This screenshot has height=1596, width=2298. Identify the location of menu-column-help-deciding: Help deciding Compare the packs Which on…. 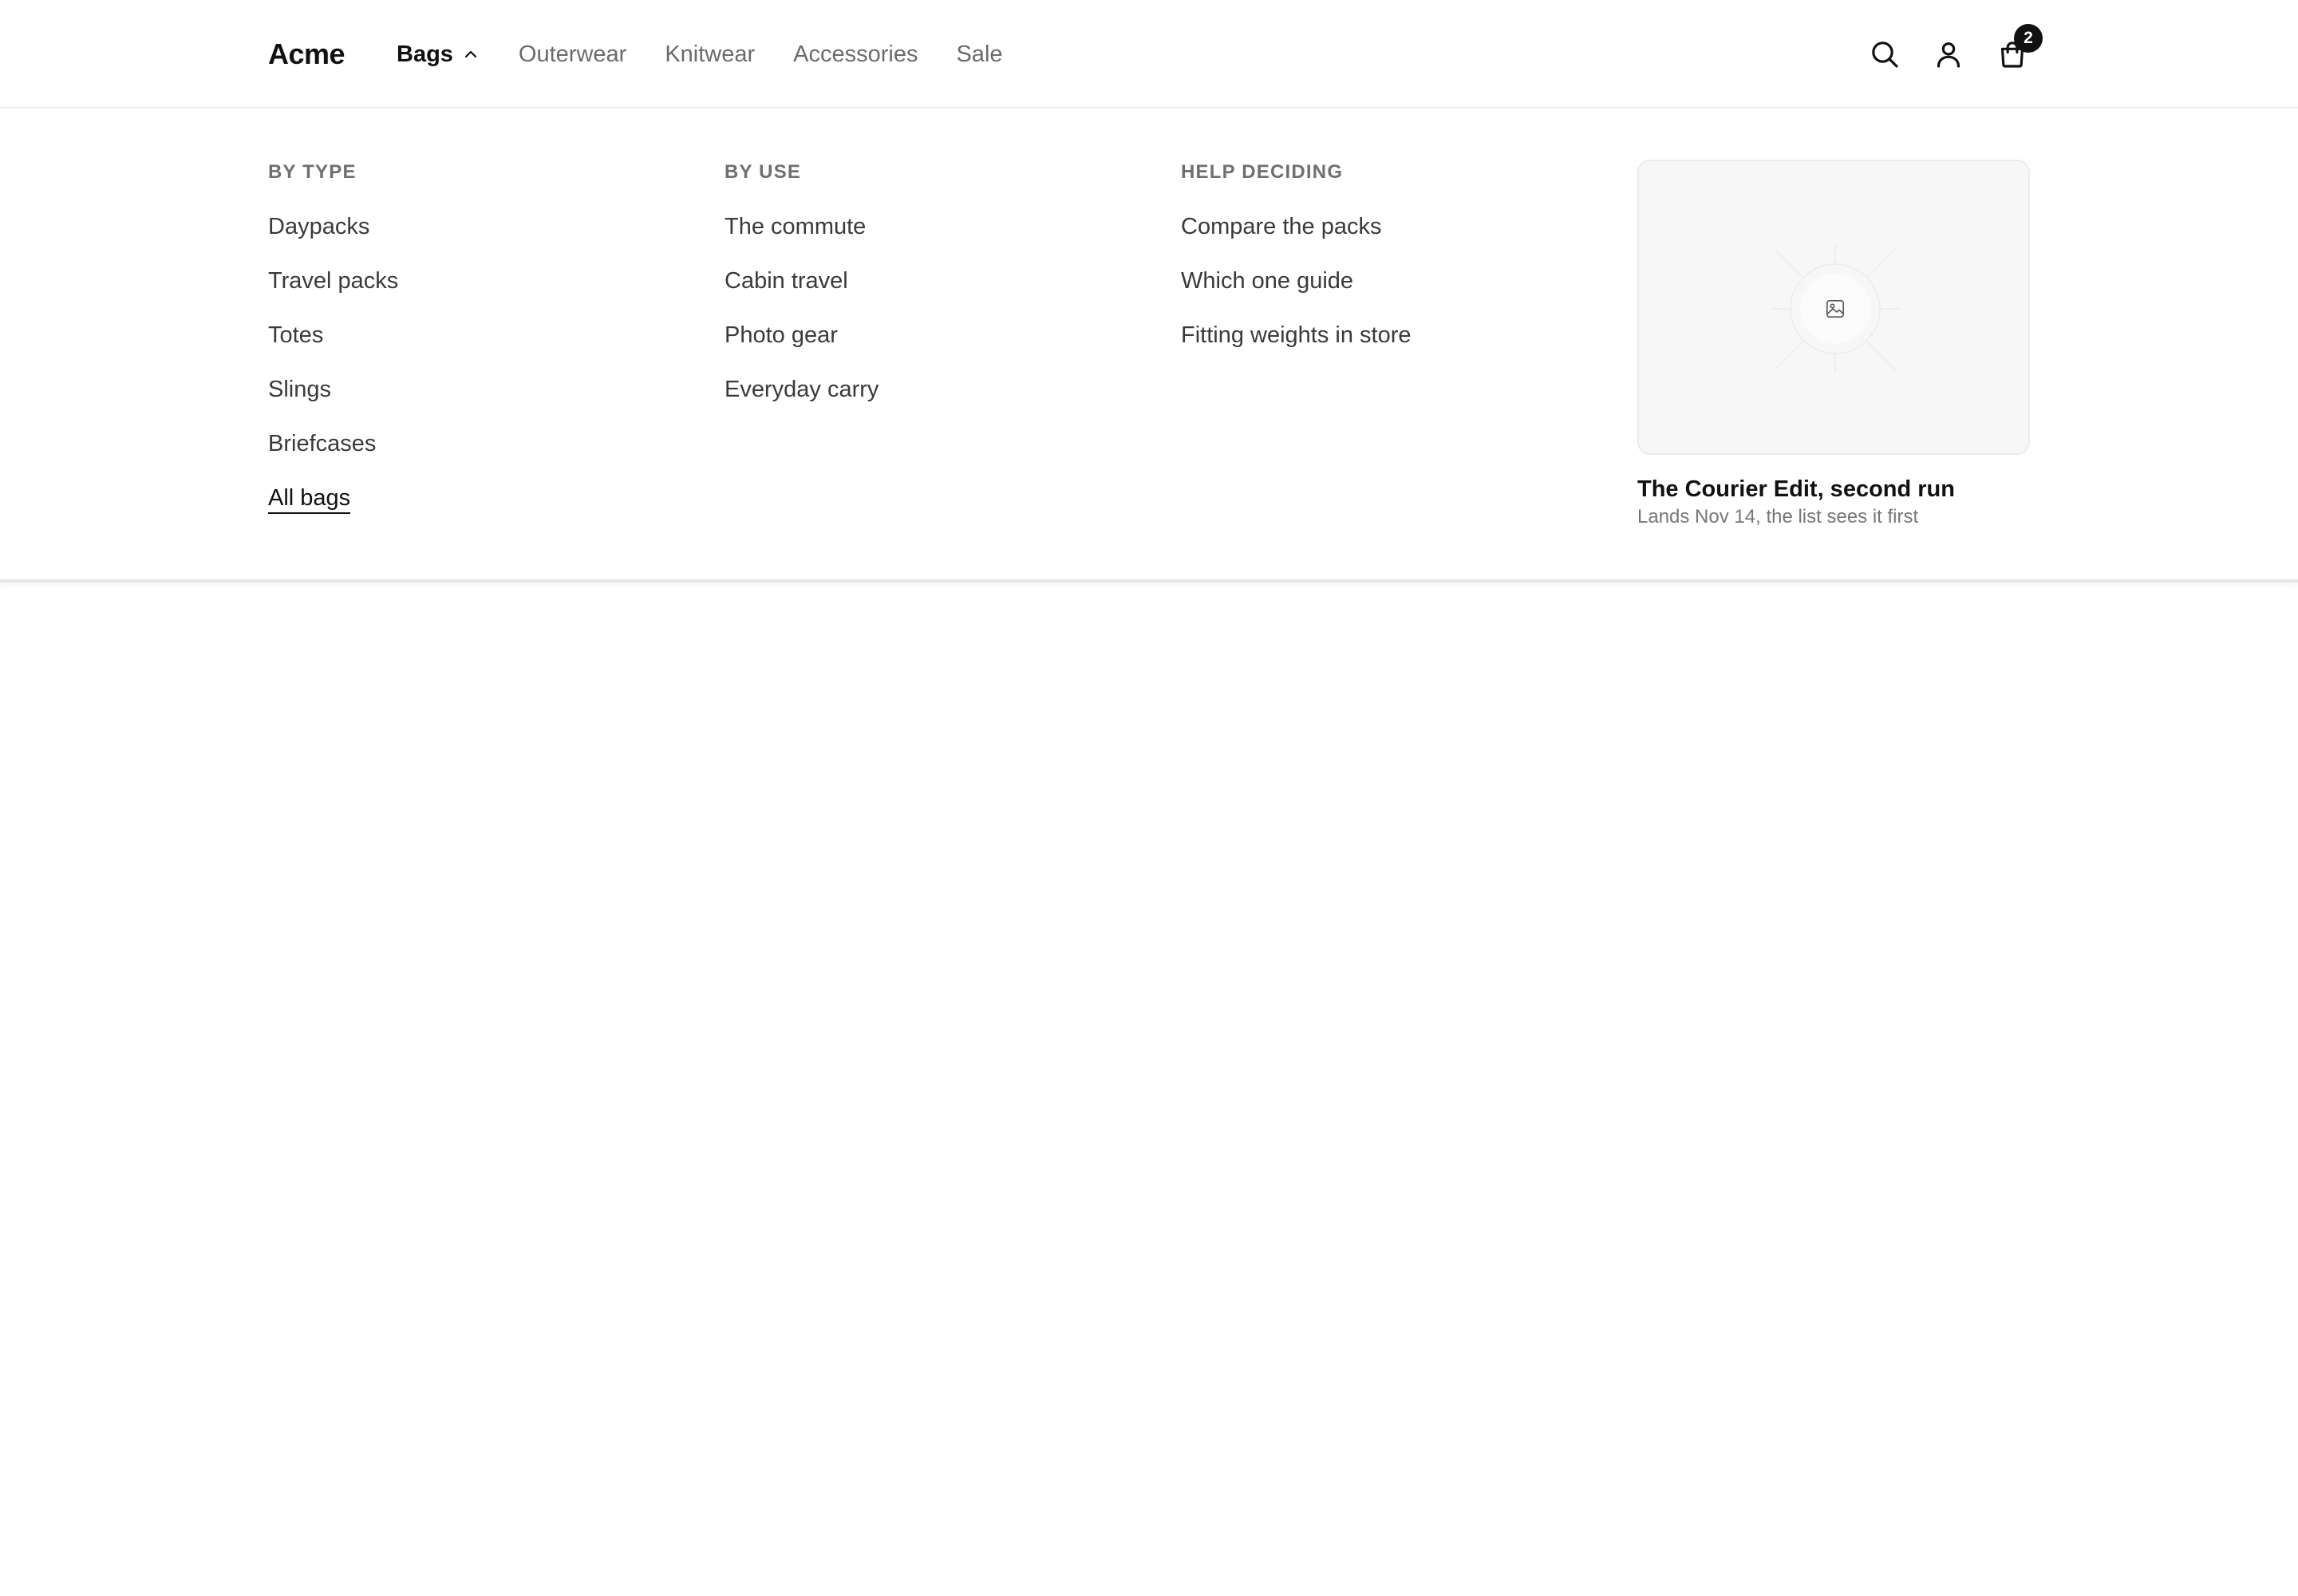
(1297, 261).